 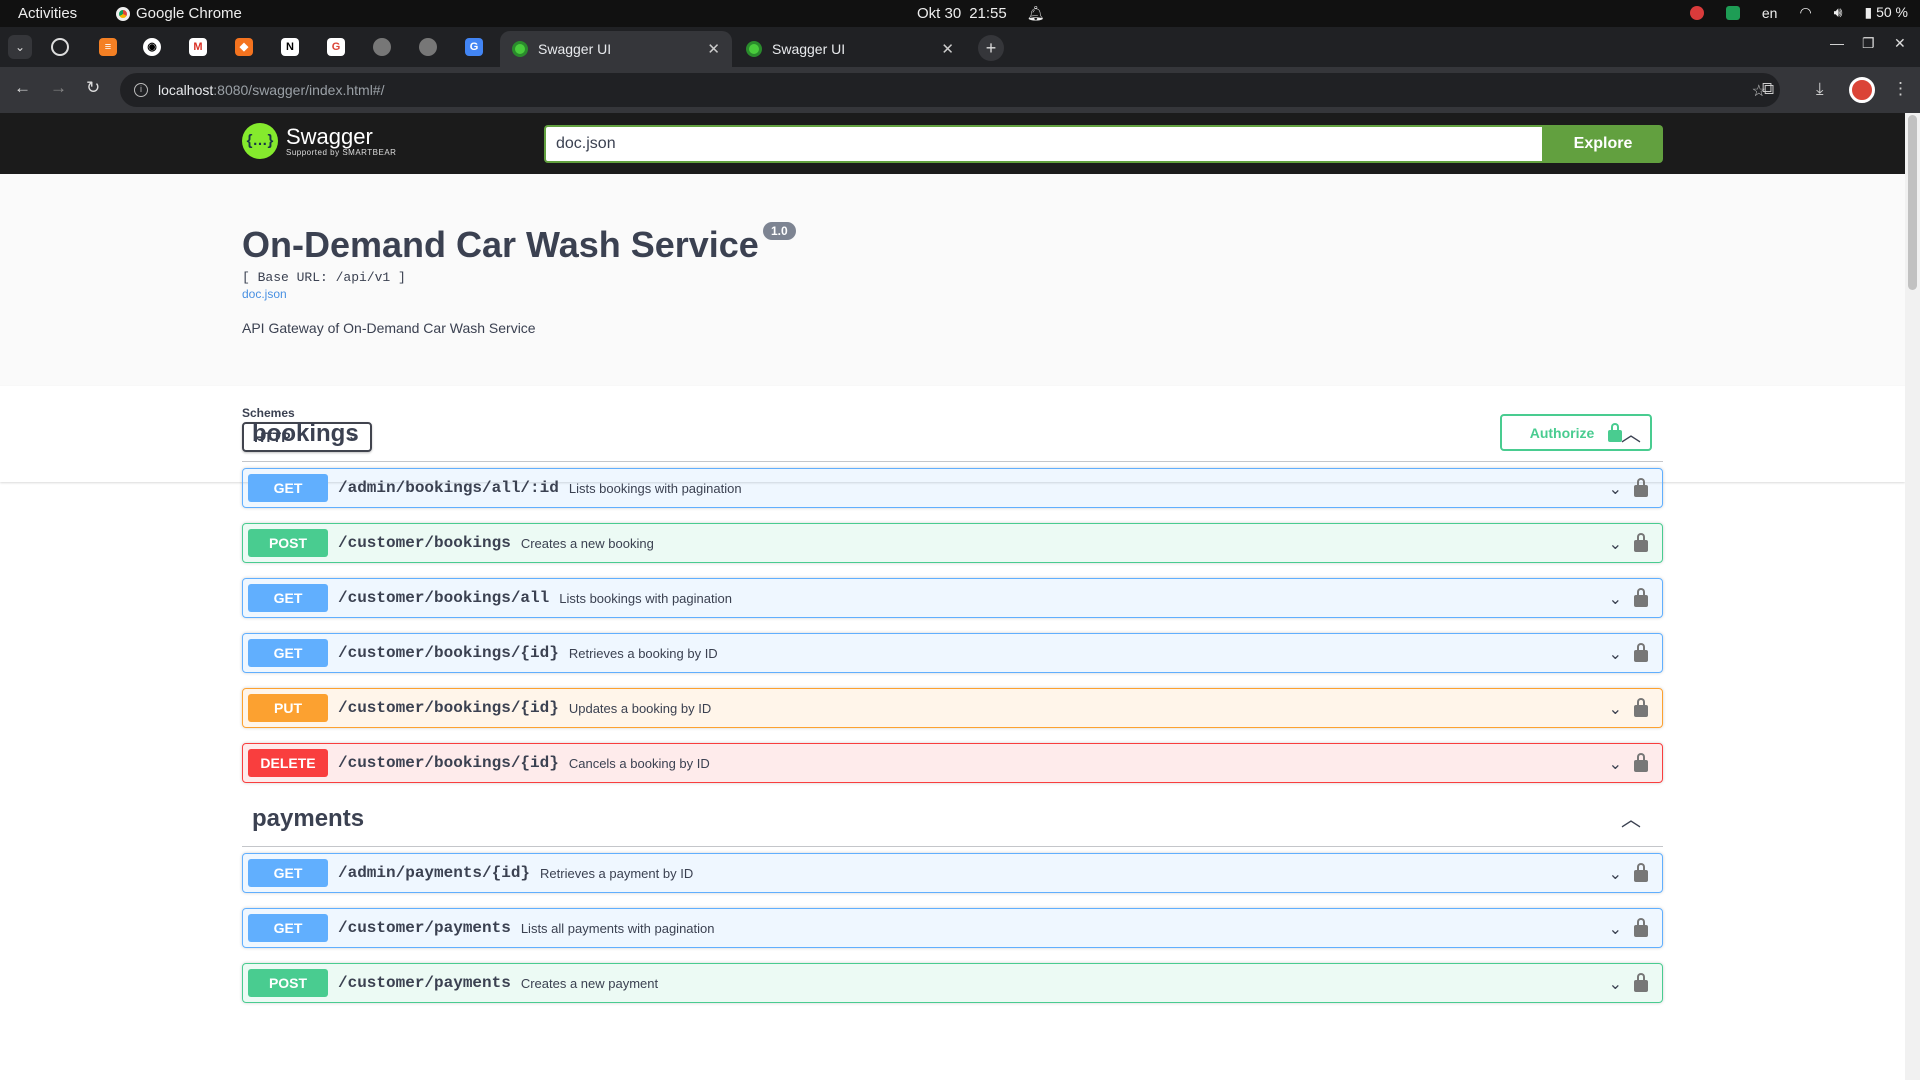 I want to click on openai-icon, so click(x=60, y=47).